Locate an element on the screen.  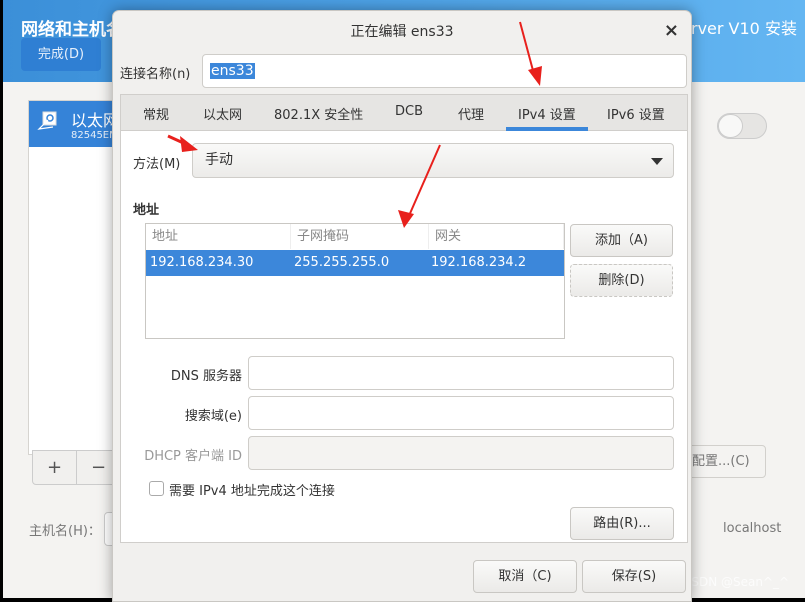
tab-ipv4-settings: IPv4 设置 is located at coordinates (547, 113).